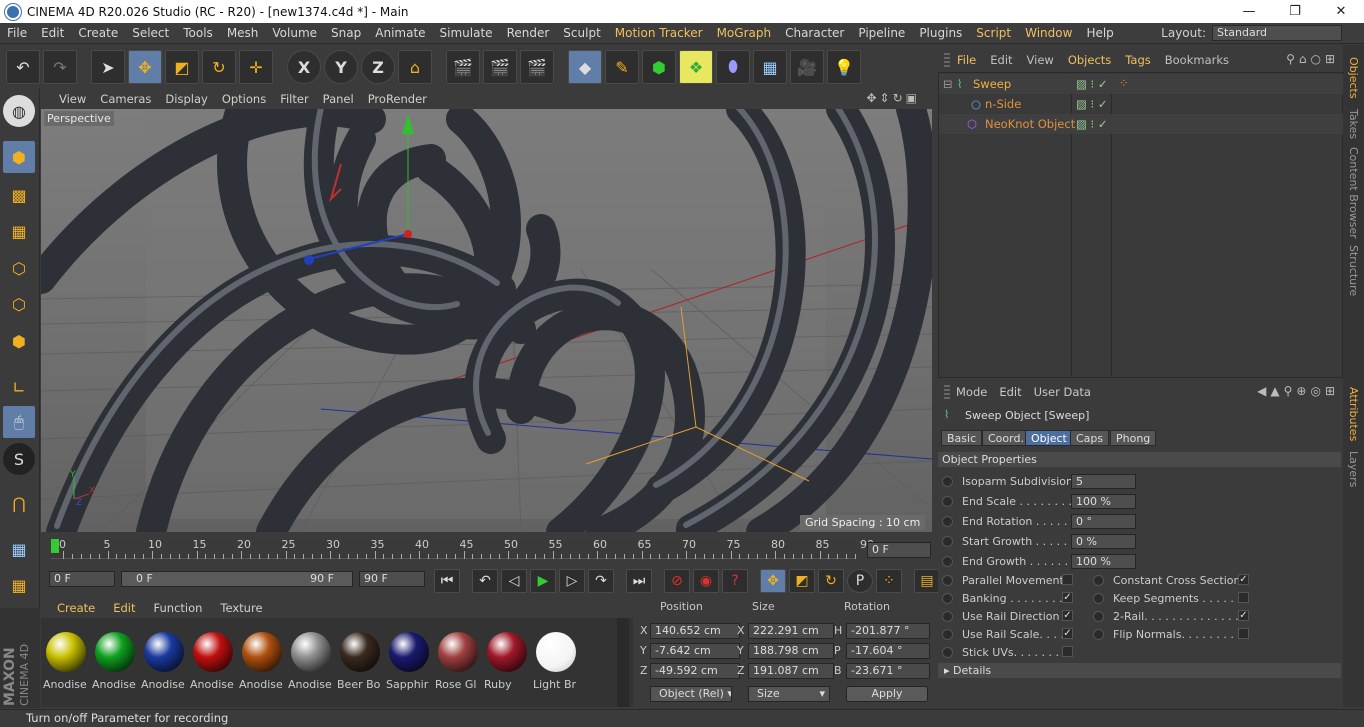 This screenshot has width=1364, height=727. I want to click on play-icon: ▶, so click(543, 581).